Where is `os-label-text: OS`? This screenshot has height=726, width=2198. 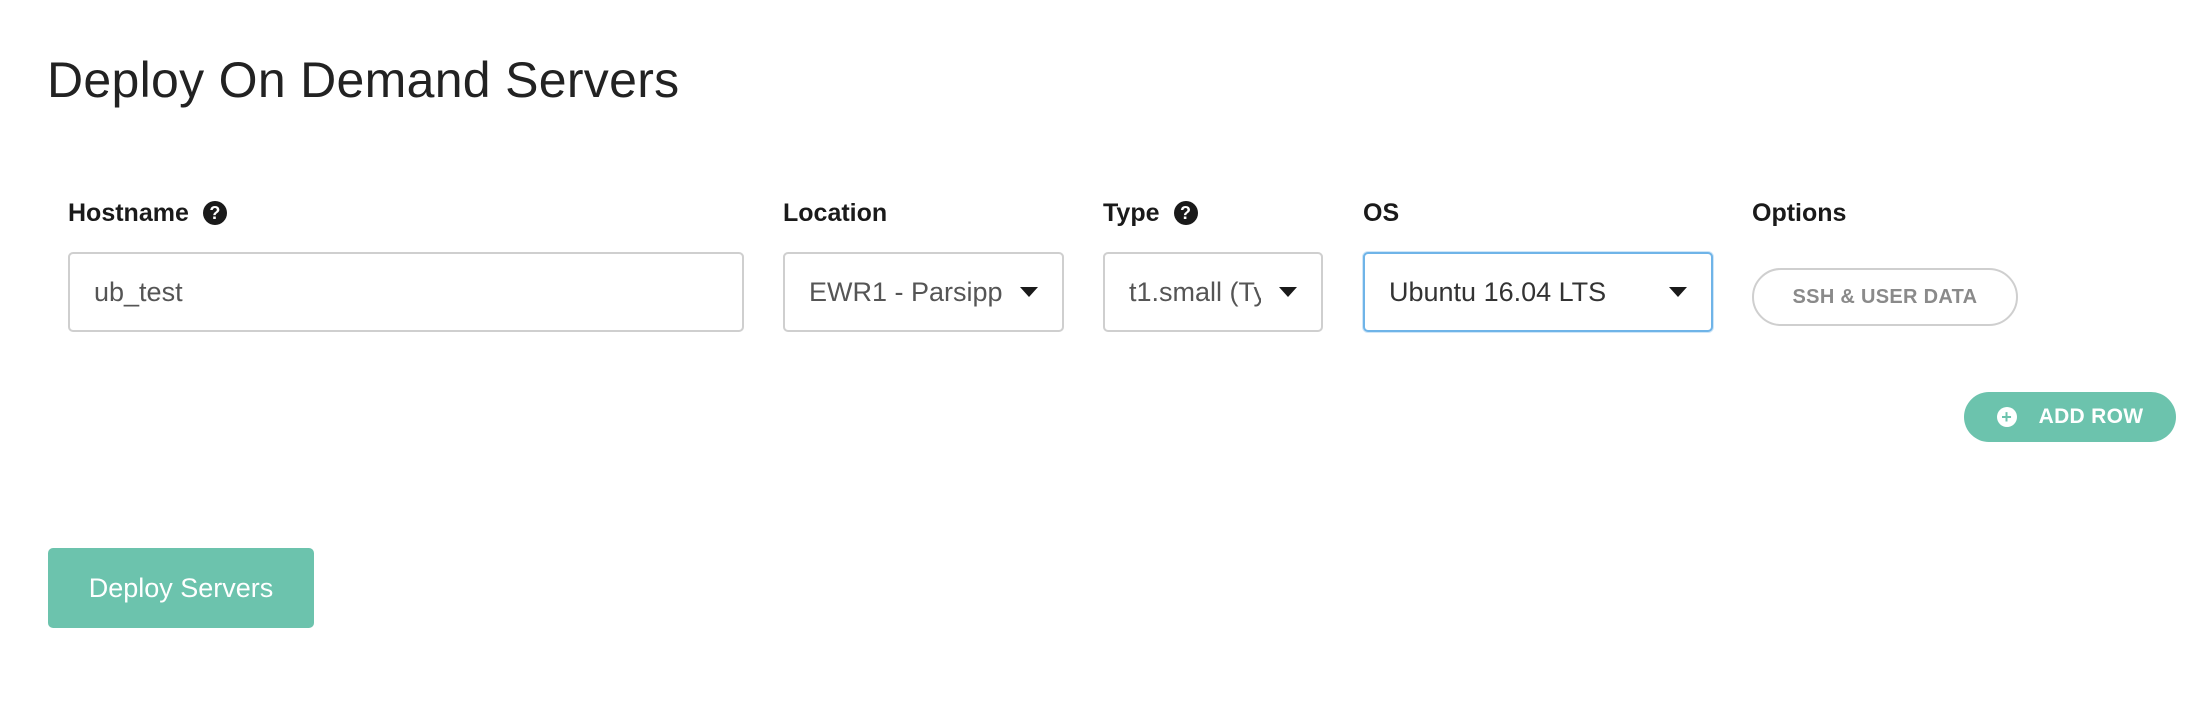
os-label-text: OS is located at coordinates (1381, 213).